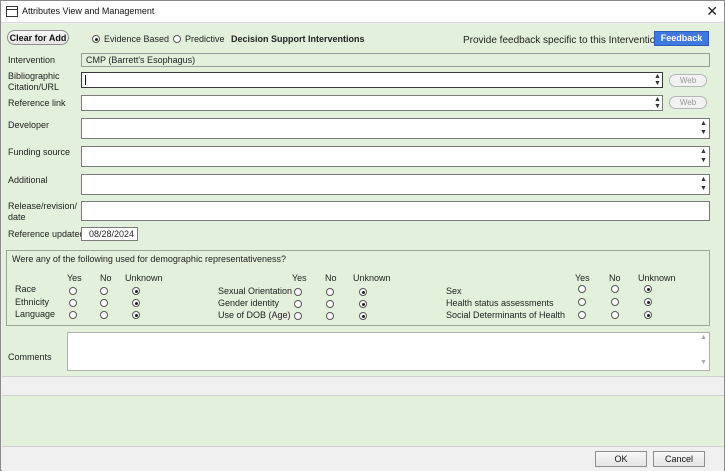  I want to click on health-status-label: Health status assessments, so click(500, 303).